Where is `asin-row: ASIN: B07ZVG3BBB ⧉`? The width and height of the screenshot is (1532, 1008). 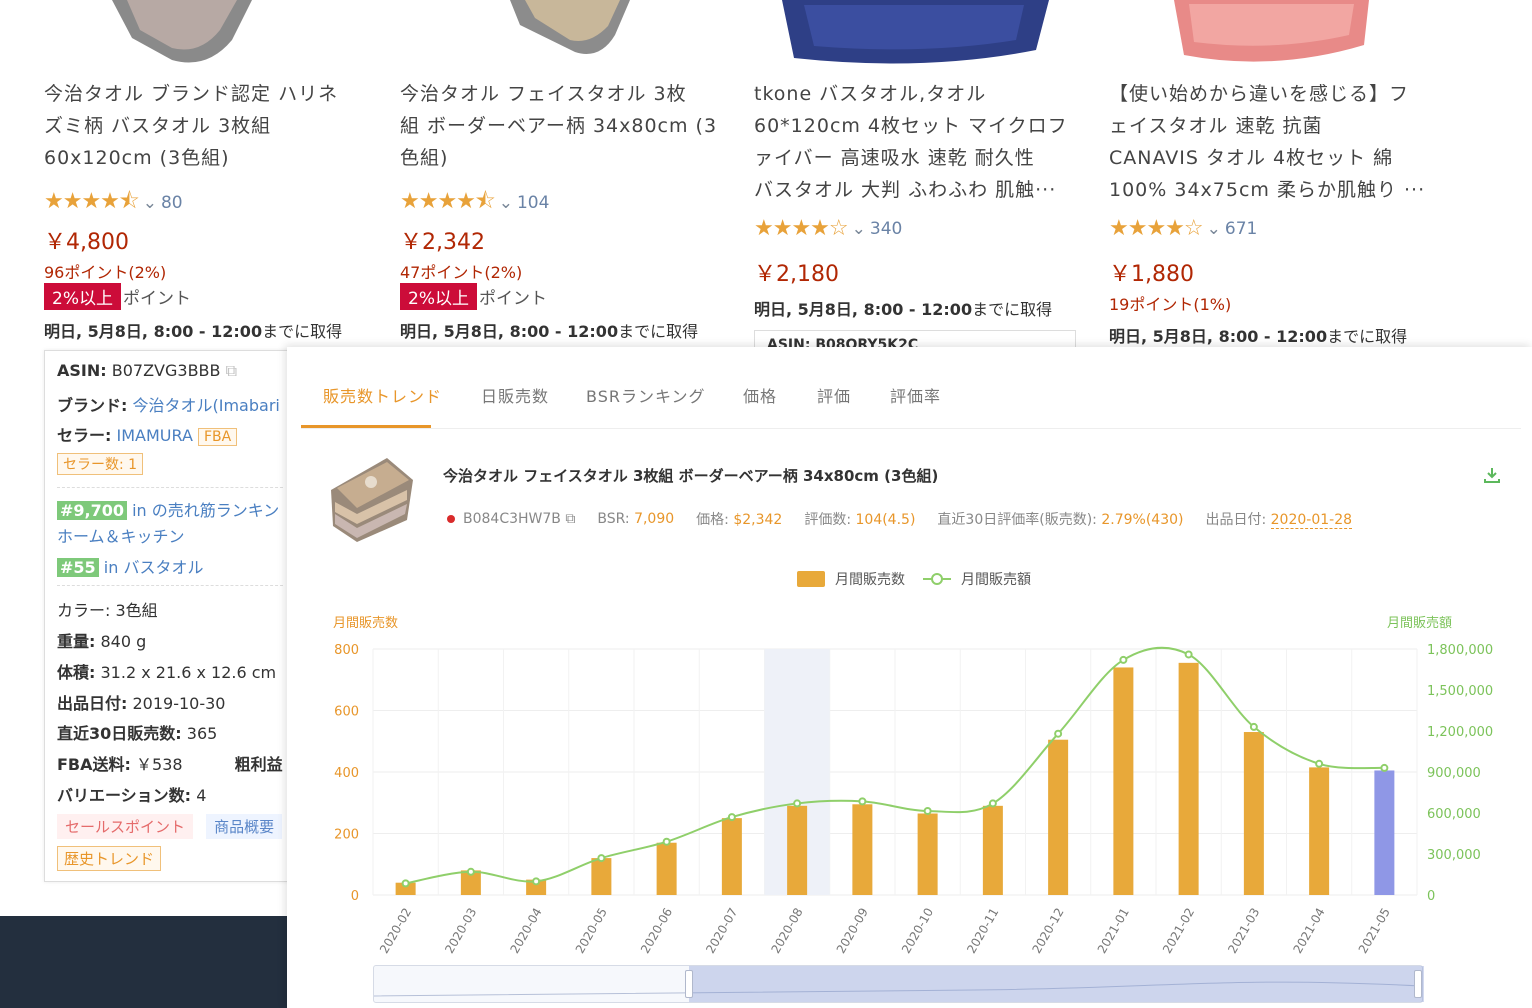
asin-row: ASIN: B07ZVG3BBB ⧉ is located at coordinates (147, 370).